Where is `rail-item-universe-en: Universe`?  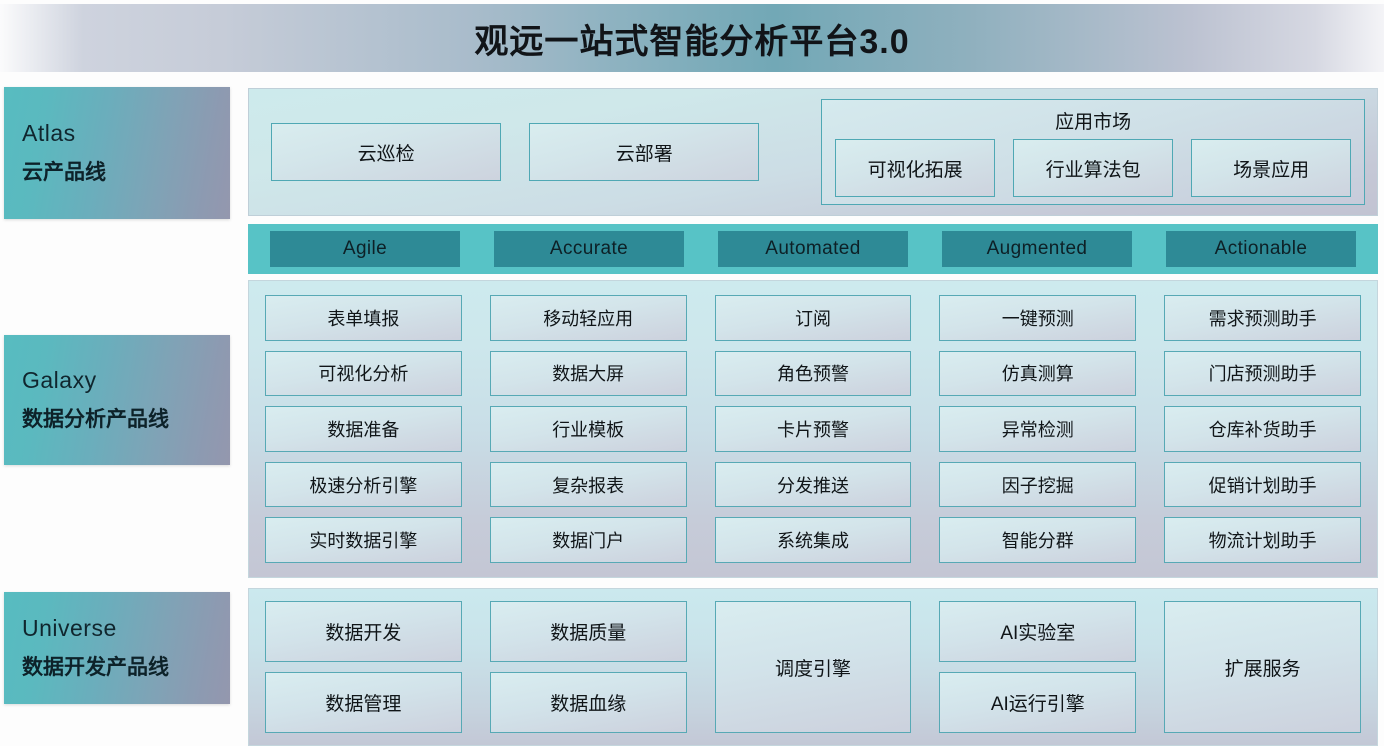
rail-item-universe-en: Universe is located at coordinates (69, 628).